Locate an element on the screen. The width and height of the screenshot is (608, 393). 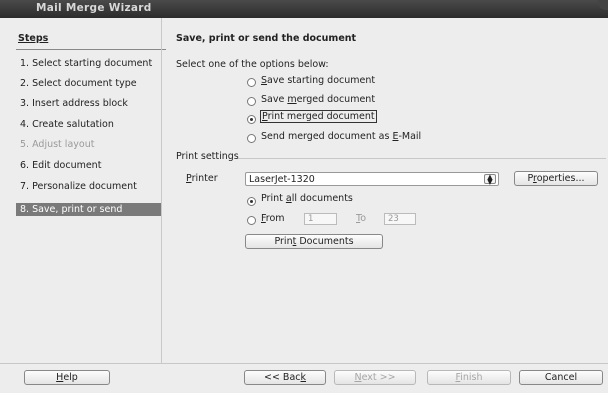
print-from-radio is located at coordinates (251, 220).